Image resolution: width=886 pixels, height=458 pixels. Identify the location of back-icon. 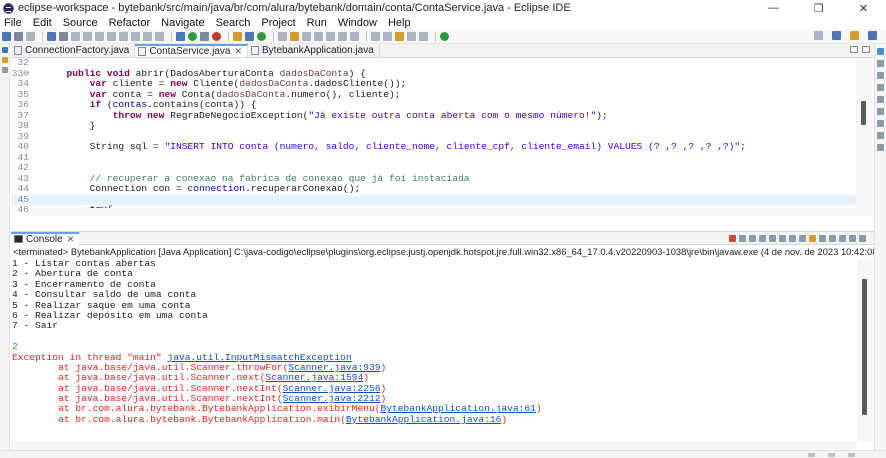
(411, 36).